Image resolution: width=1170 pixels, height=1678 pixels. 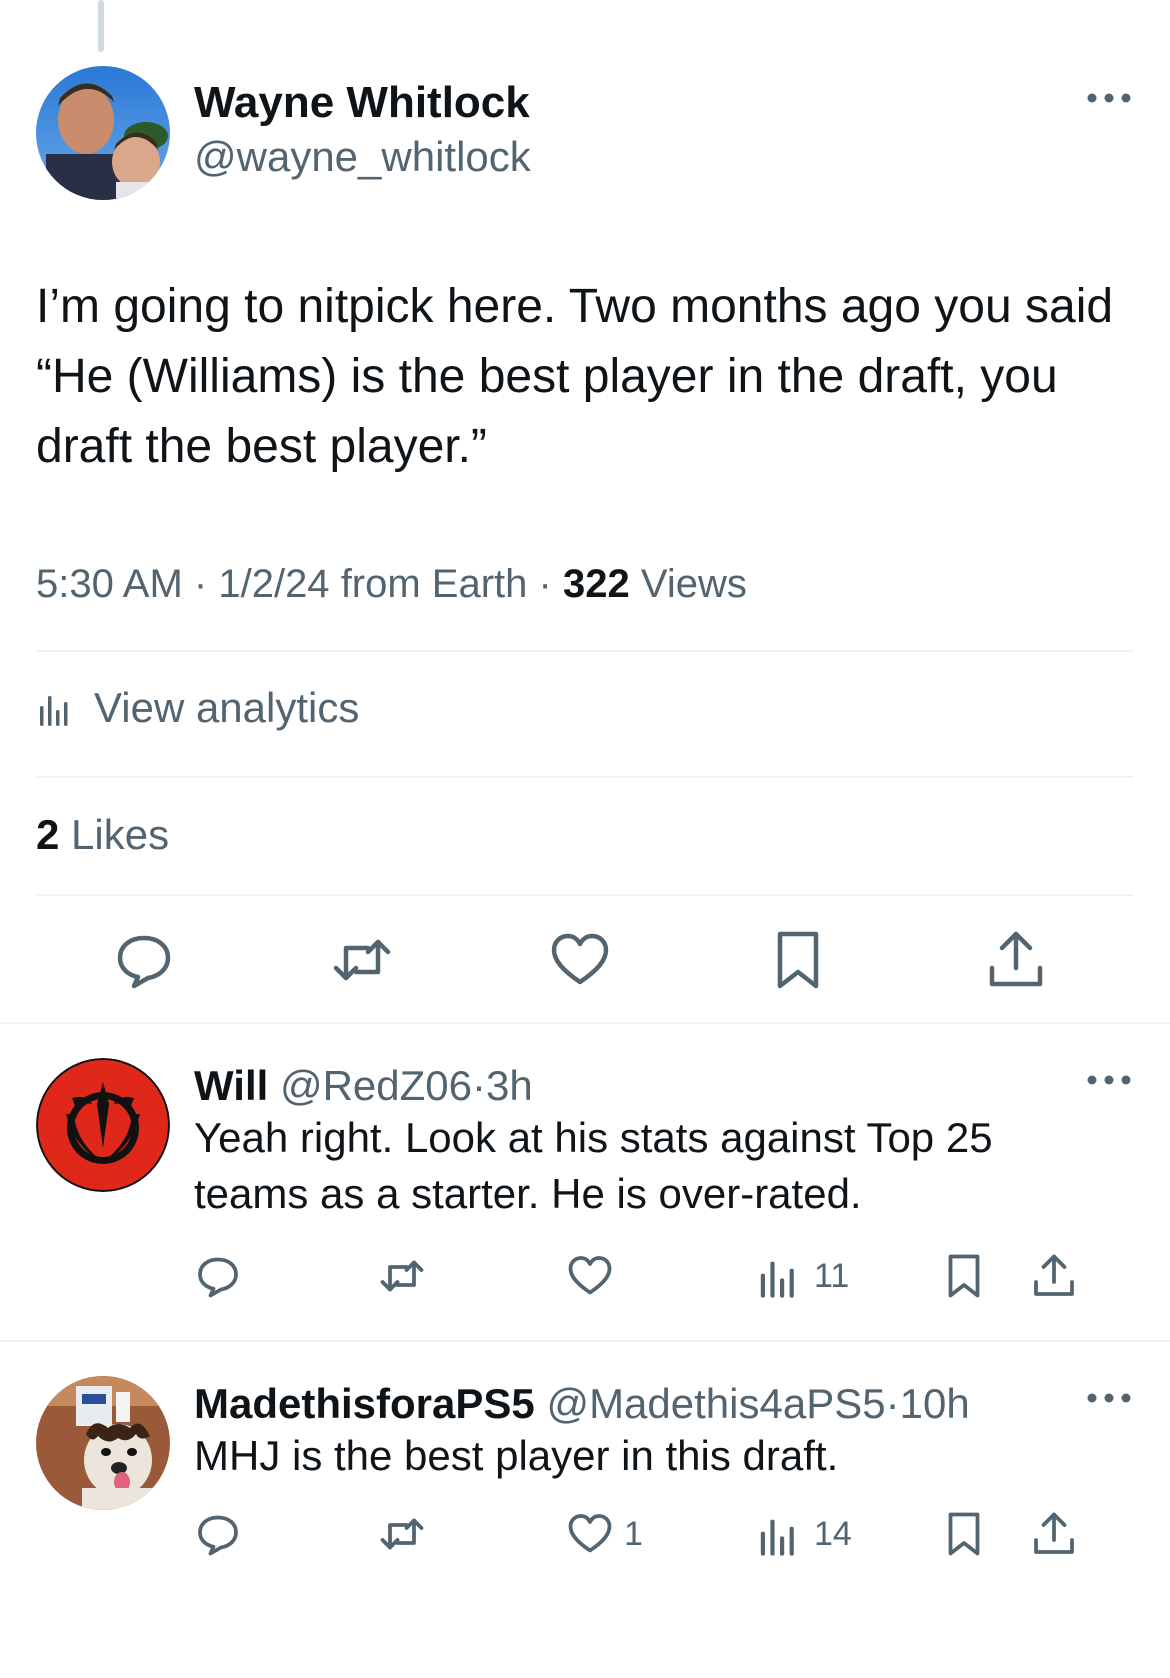 What do you see at coordinates (664, 1276) in the screenshot?
I see `reply-action-bar: 11` at bounding box center [664, 1276].